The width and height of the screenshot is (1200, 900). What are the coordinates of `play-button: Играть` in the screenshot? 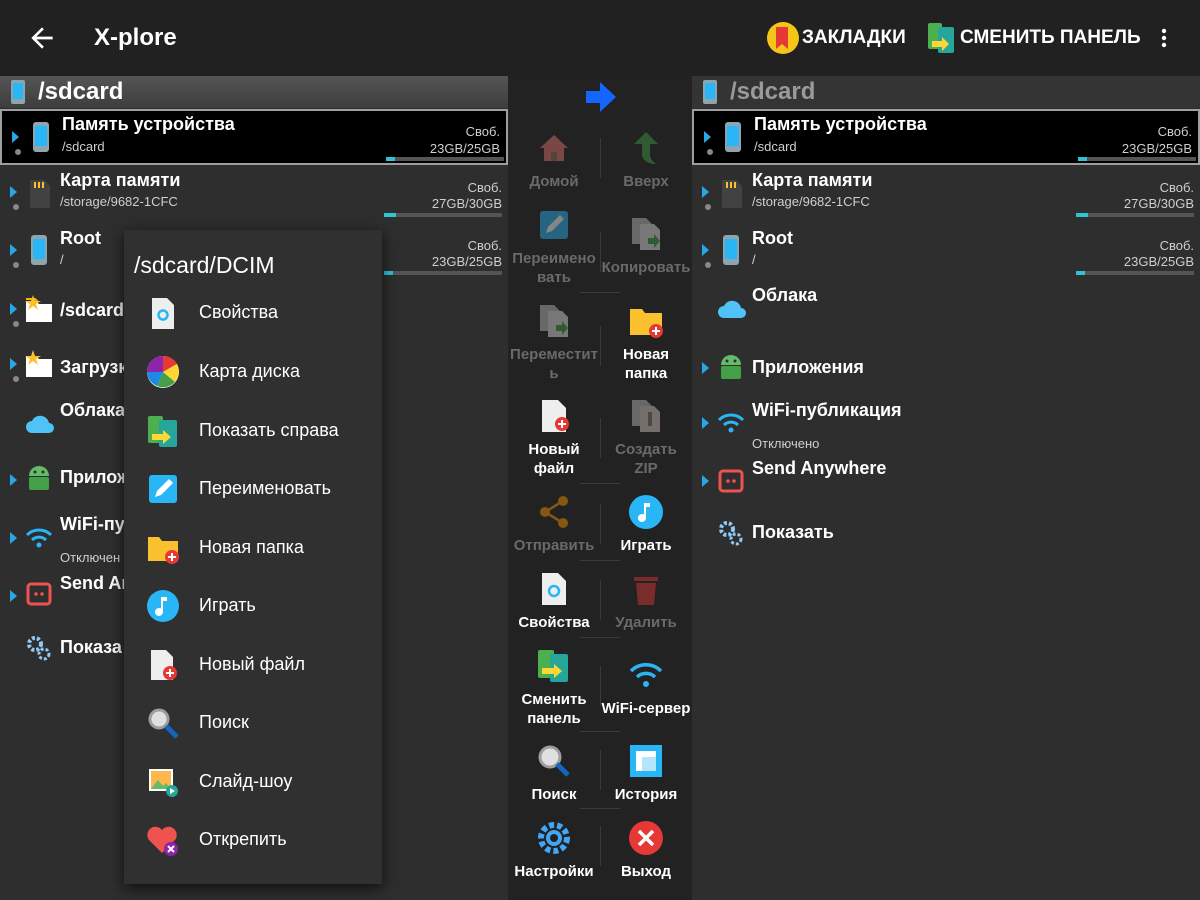 It's located at (646, 524).